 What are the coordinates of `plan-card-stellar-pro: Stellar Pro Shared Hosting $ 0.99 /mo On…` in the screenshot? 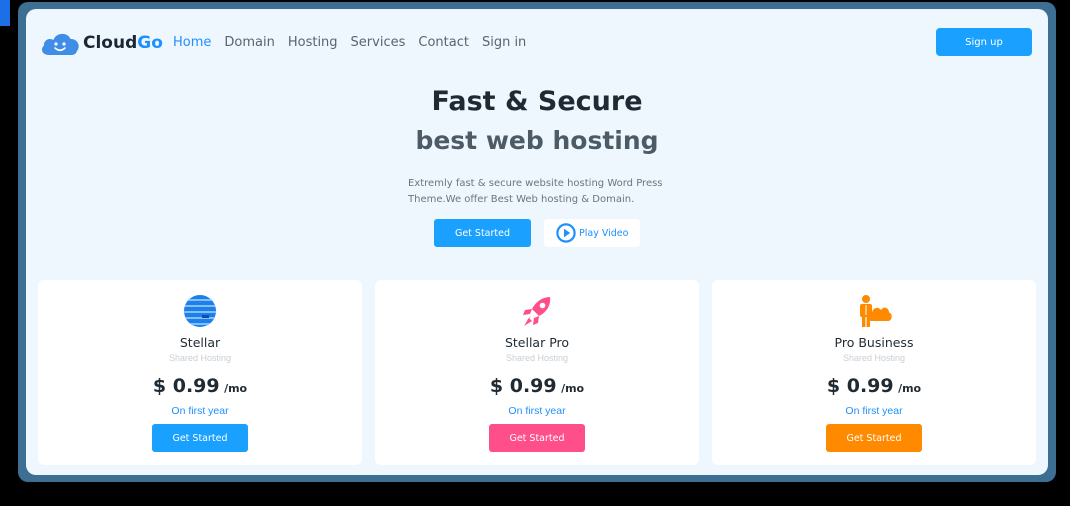 It's located at (537, 372).